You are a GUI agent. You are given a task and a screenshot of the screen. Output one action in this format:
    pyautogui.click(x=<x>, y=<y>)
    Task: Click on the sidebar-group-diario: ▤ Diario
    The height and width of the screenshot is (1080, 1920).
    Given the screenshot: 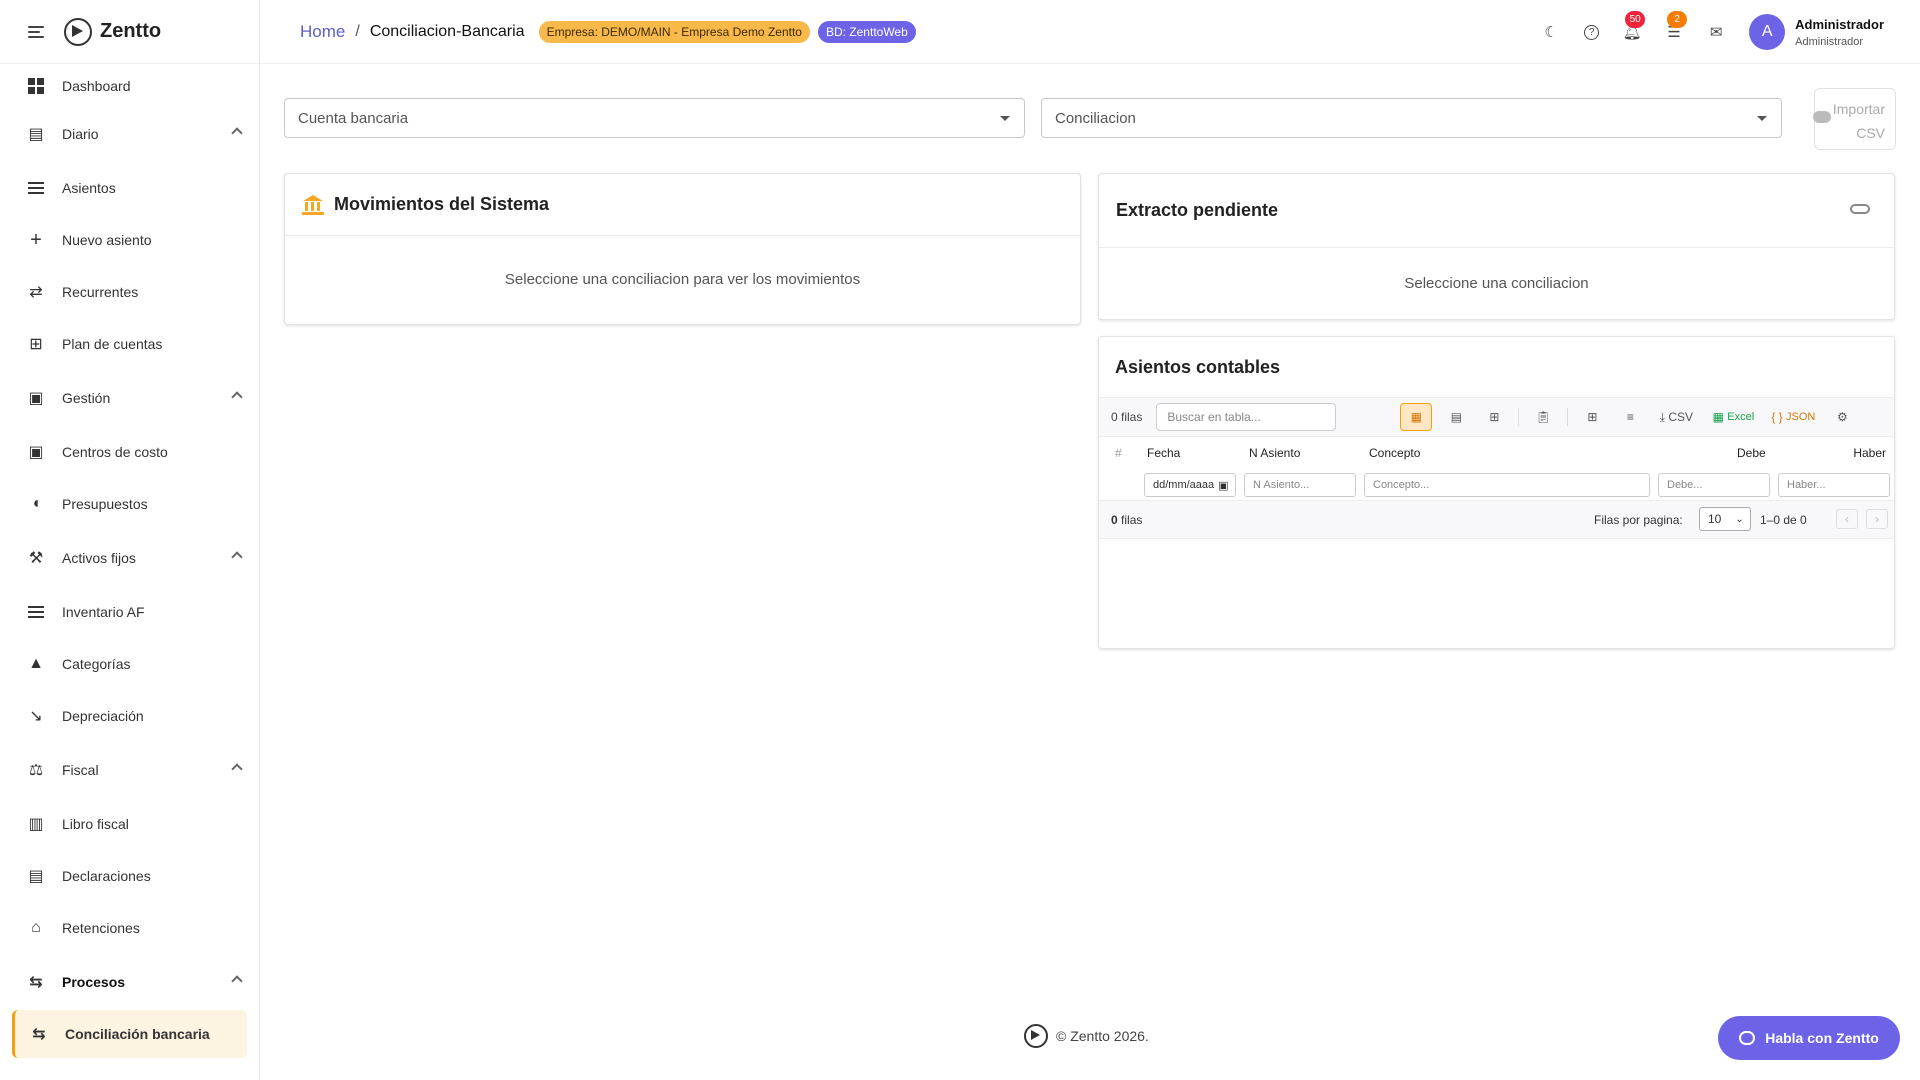 What is the action you would take?
    pyautogui.click(x=129, y=134)
    